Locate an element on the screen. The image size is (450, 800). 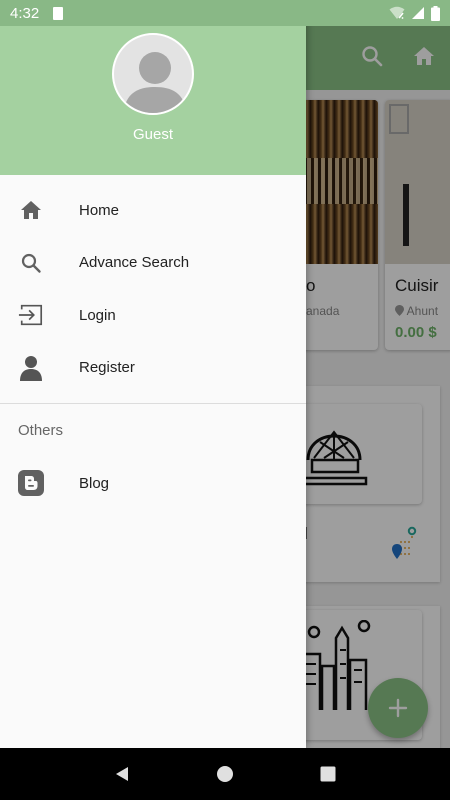
status-icons is located at coordinates (414, 13).